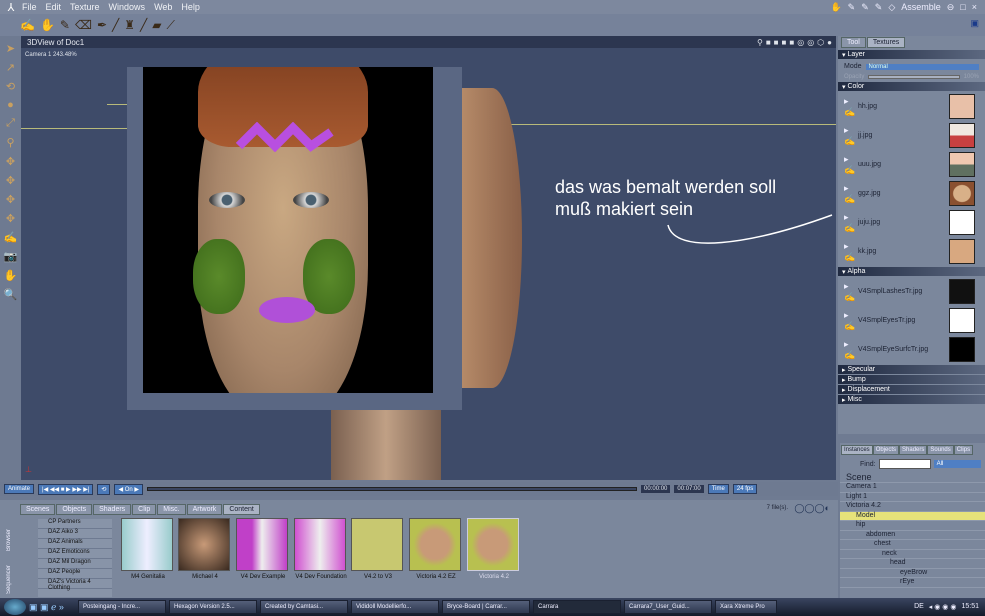 The height and width of the screenshot is (616, 985). I want to click on tree-item: Scene, so click(912, 477).